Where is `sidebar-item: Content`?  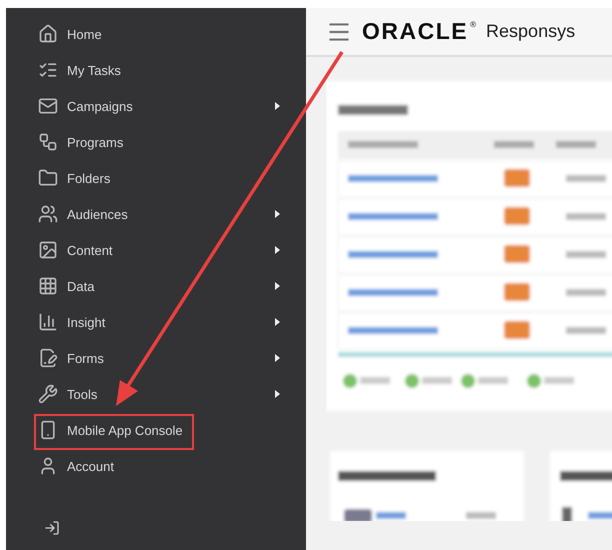
sidebar-item: Content is located at coordinates (158, 250).